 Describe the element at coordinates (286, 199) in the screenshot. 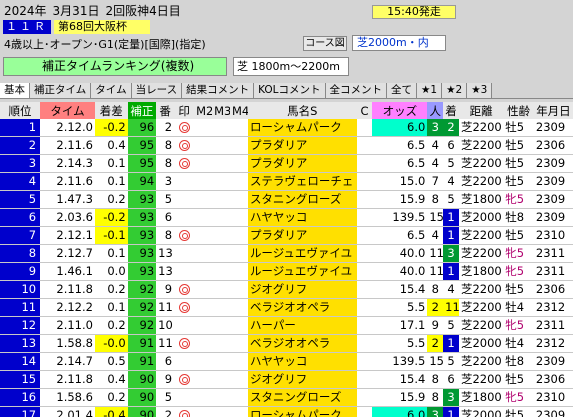

I see `table-row: 5 1.47.3 0.2 93 5 スタニングローズ 15.9 8 5 芝1800 牝5 2309` at that location.